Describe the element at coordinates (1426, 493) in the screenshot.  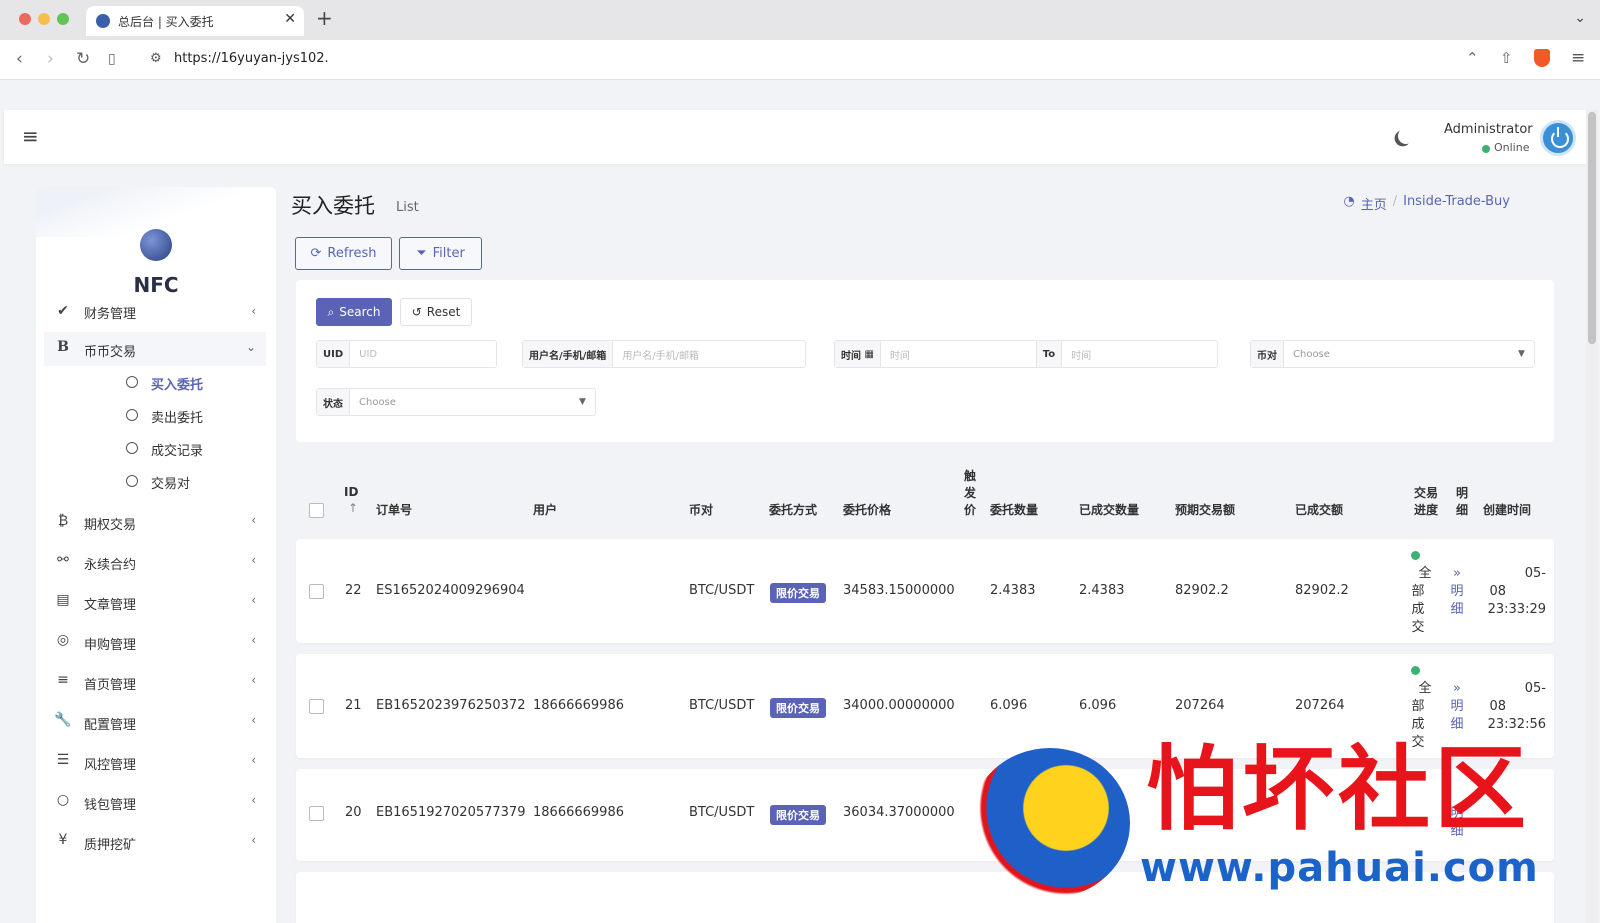
I see `col-progress-1: 交易` at that location.